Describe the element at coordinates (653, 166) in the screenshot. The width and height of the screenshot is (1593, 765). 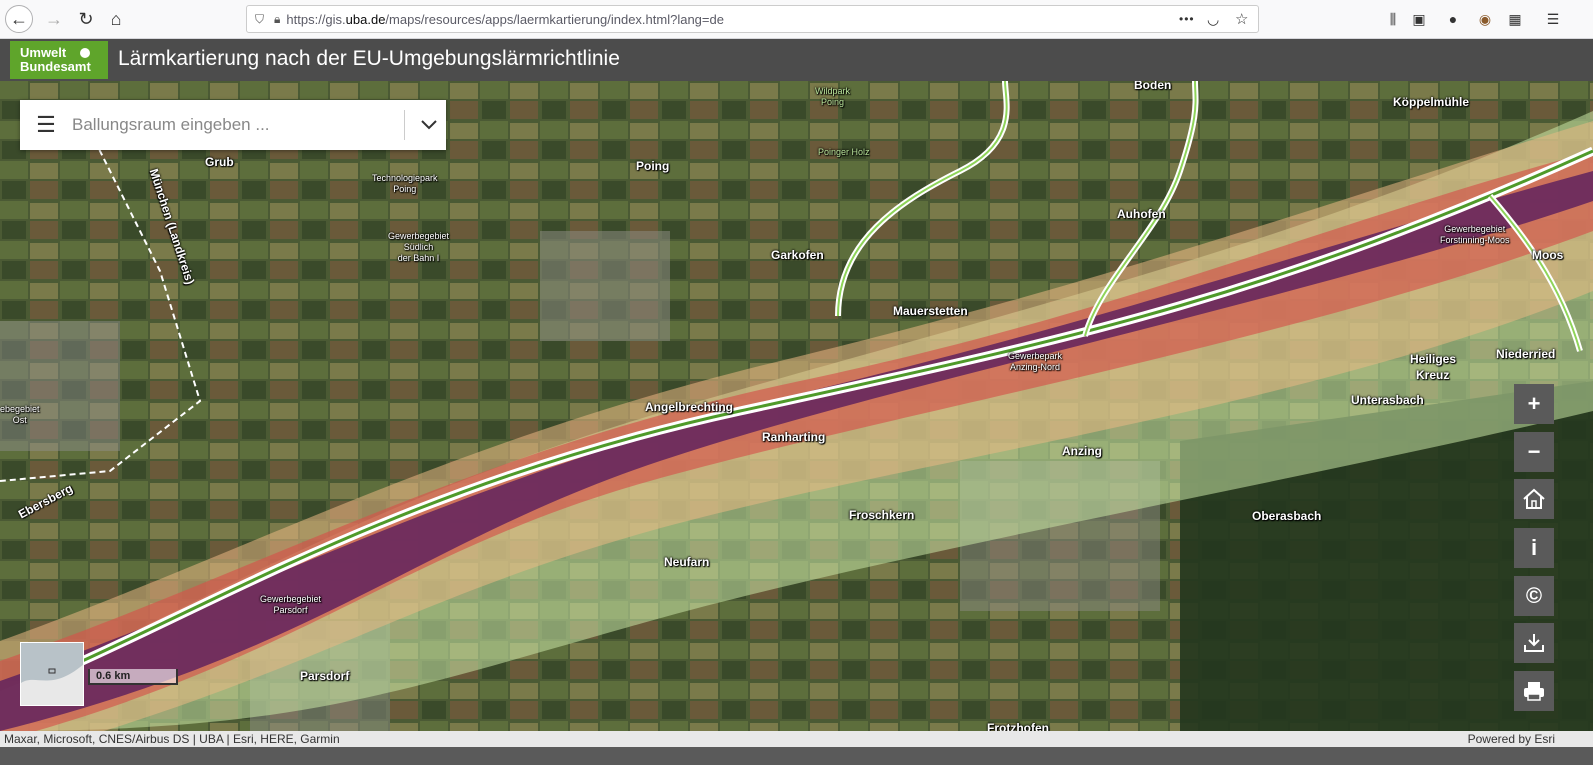
I see `place-label: Poing` at that location.